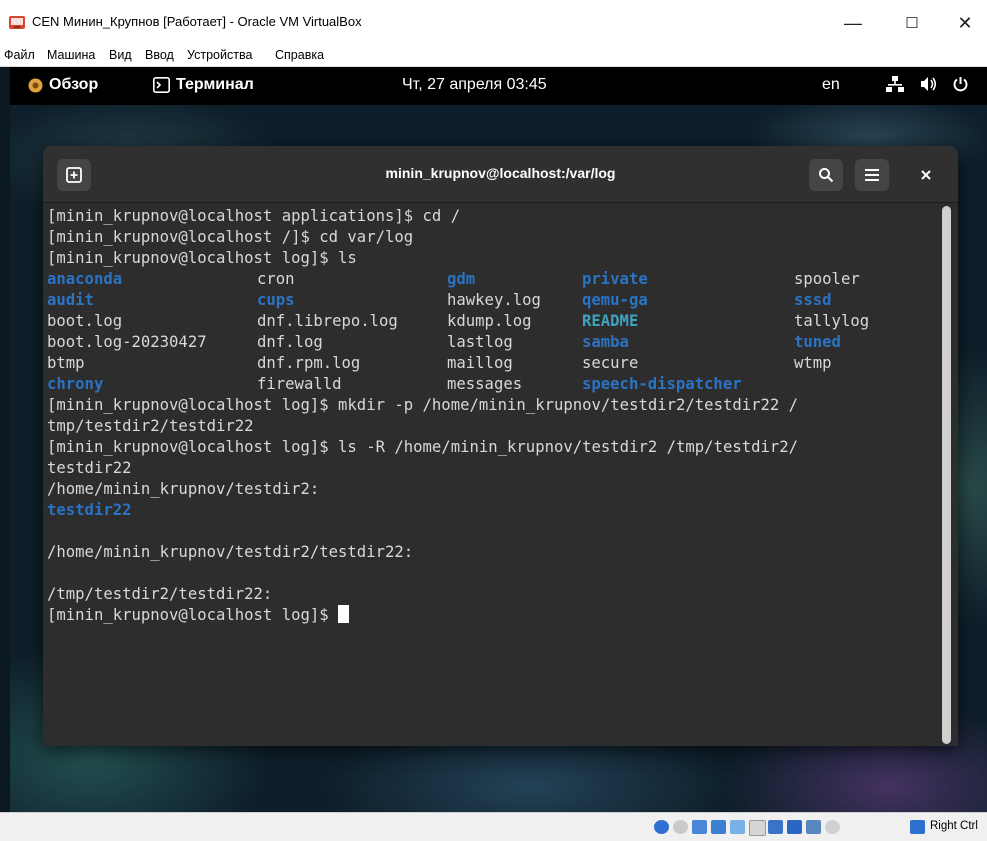  I want to click on directory-entry: private, so click(615, 279).